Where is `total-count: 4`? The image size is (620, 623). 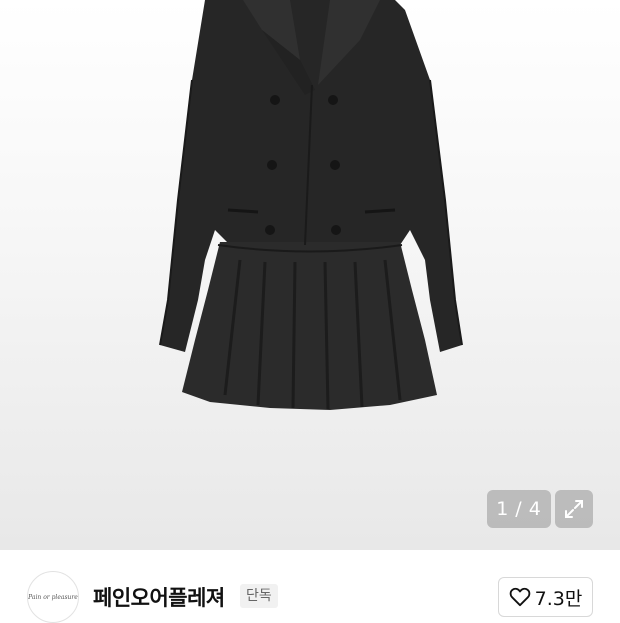 total-count: 4 is located at coordinates (535, 509).